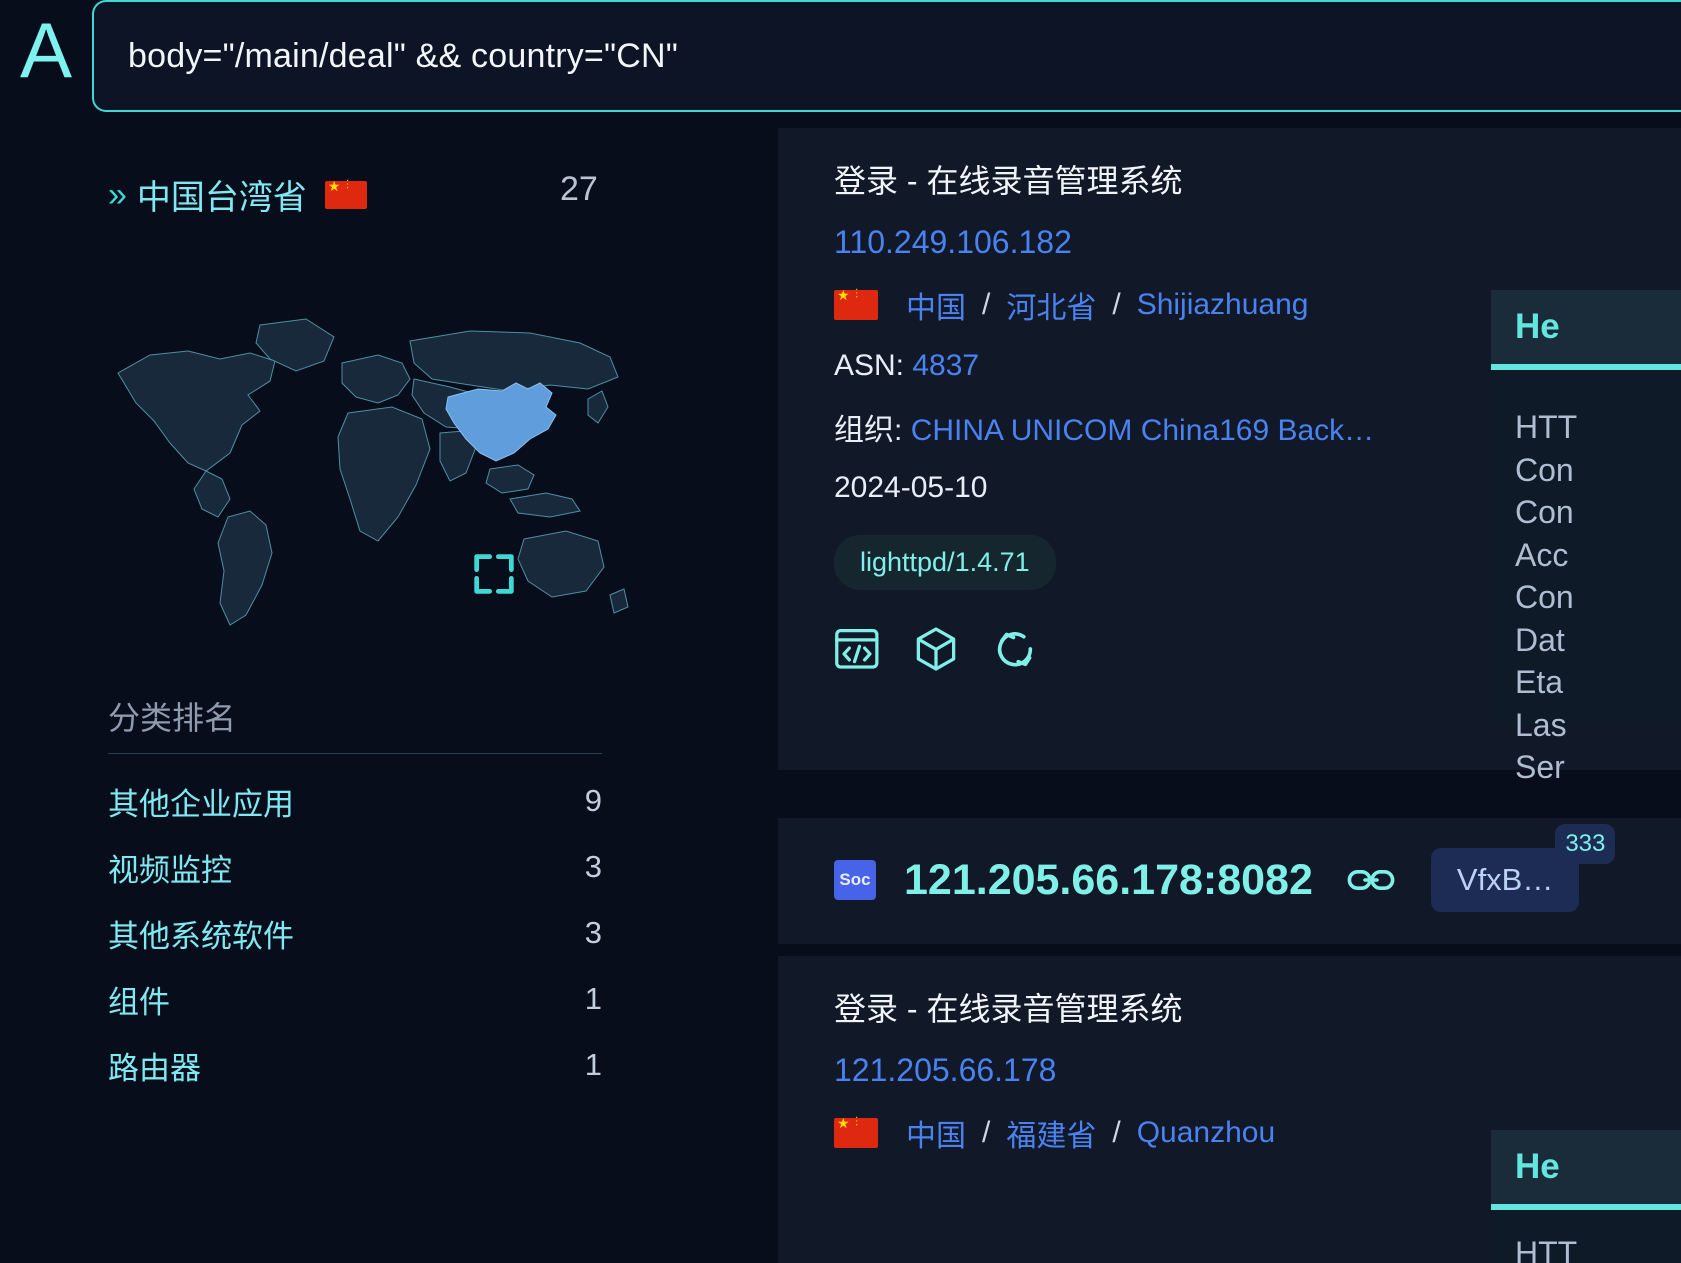 The image size is (1681, 1263). Describe the element at coordinates (945, 562) in the screenshot. I see `tag-server: lighttpd/1.4.71` at that location.